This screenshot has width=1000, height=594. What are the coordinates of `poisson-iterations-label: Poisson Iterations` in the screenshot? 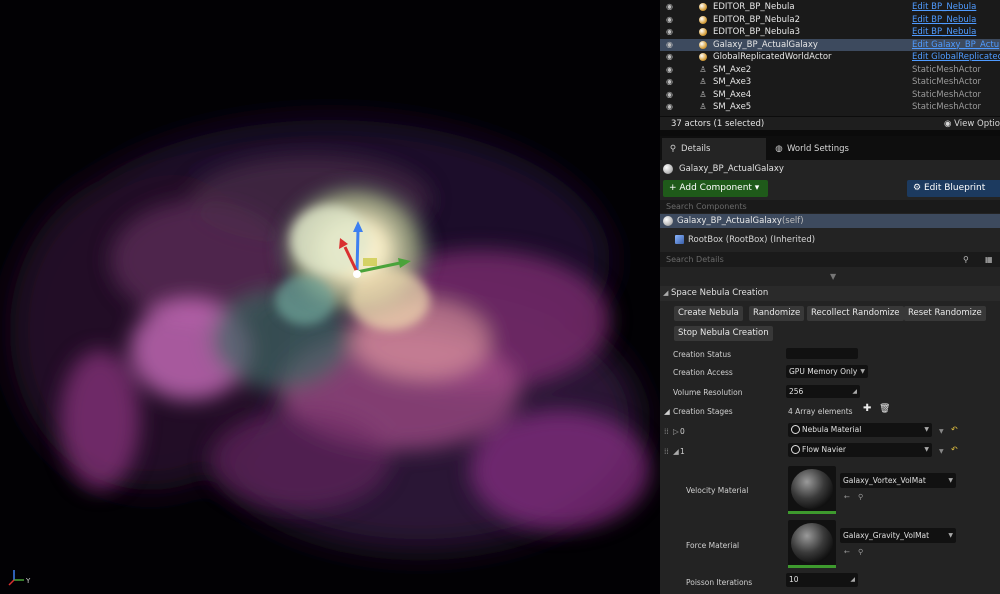 It's located at (719, 582).